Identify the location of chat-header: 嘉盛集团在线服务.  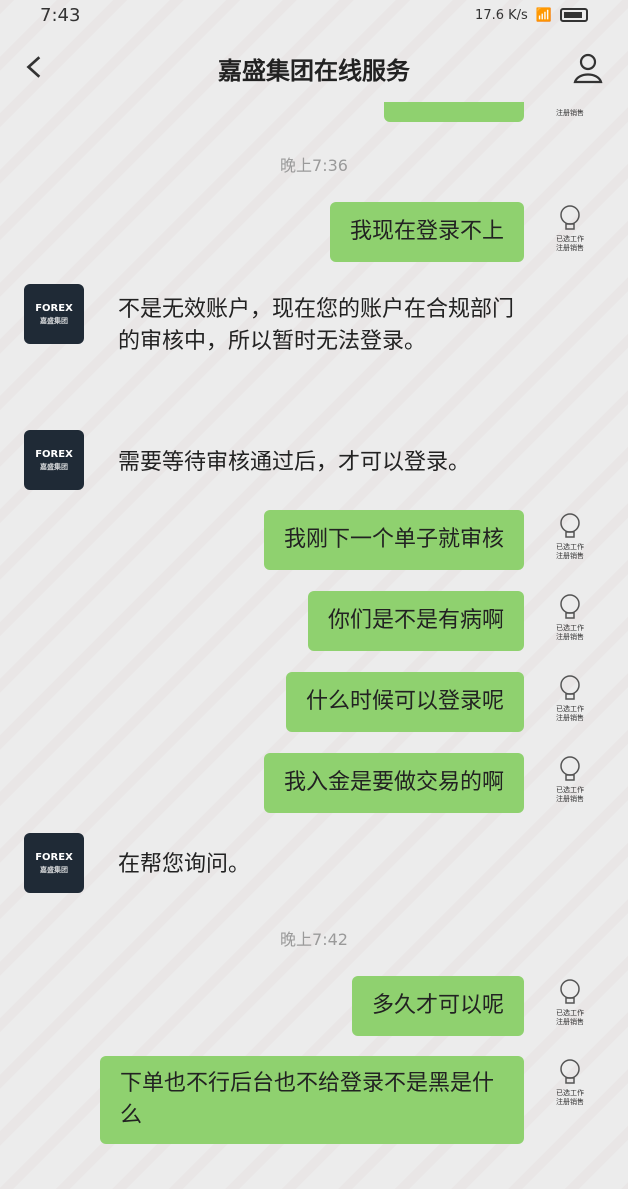
(314, 68).